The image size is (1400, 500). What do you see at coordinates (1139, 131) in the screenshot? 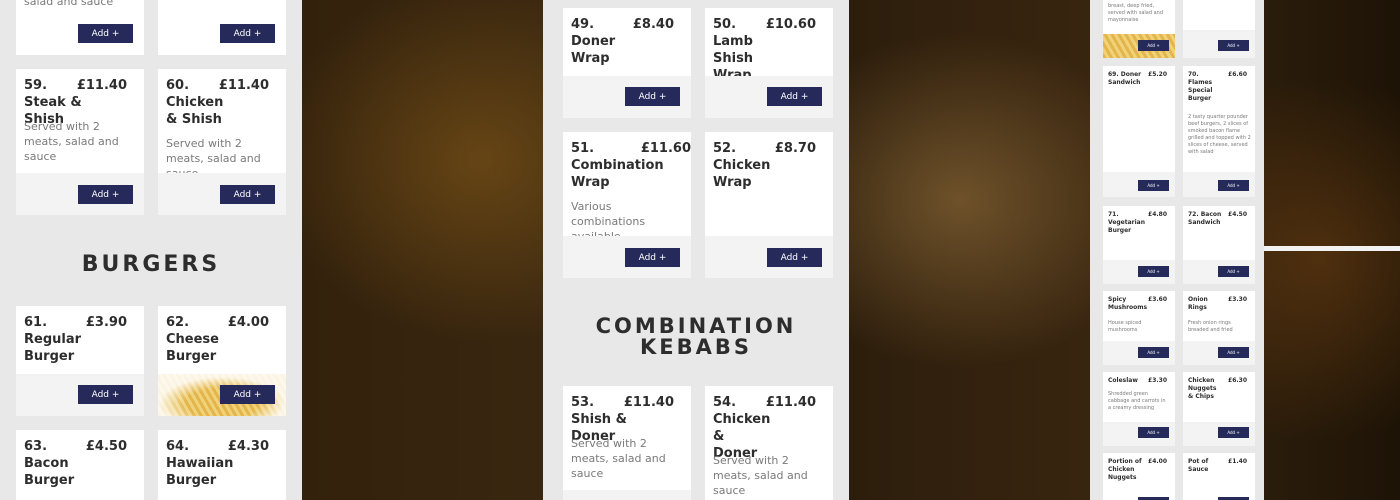
I see `menu-item-card: 69. Doner Sandwich £5.20 Add +` at bounding box center [1139, 131].